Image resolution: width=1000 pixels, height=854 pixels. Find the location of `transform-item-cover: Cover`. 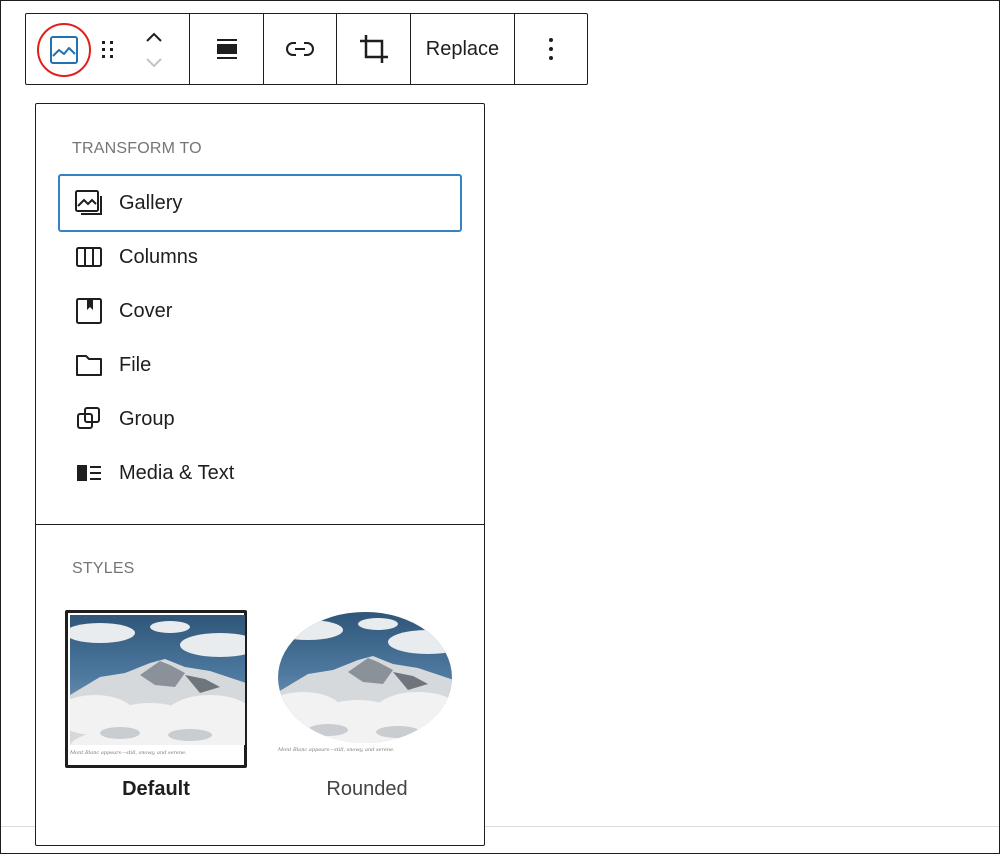

transform-item-cover: Cover is located at coordinates (260, 311).